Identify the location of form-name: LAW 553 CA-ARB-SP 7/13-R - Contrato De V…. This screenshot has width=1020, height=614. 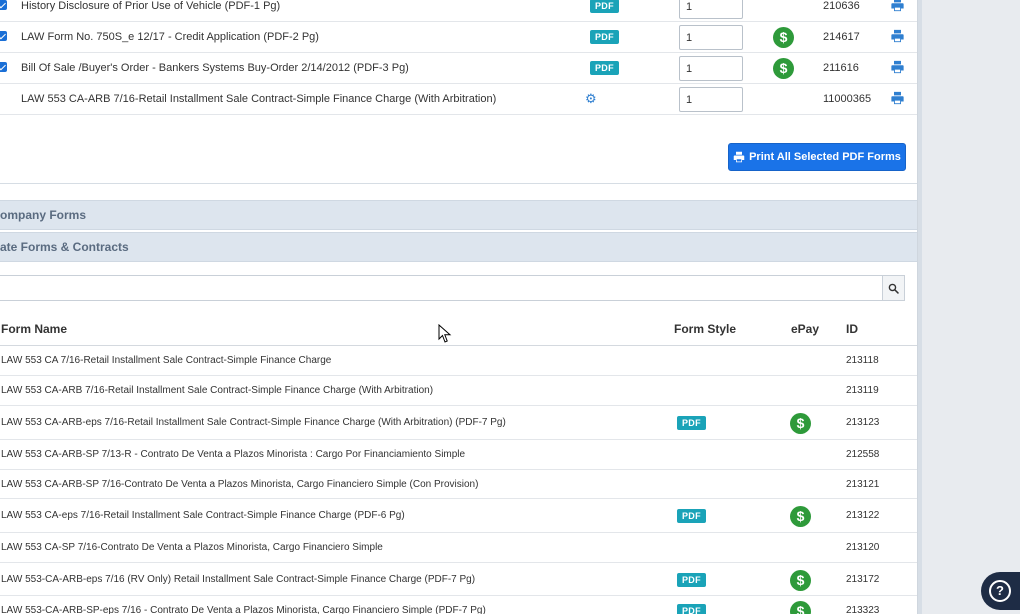
(233, 454).